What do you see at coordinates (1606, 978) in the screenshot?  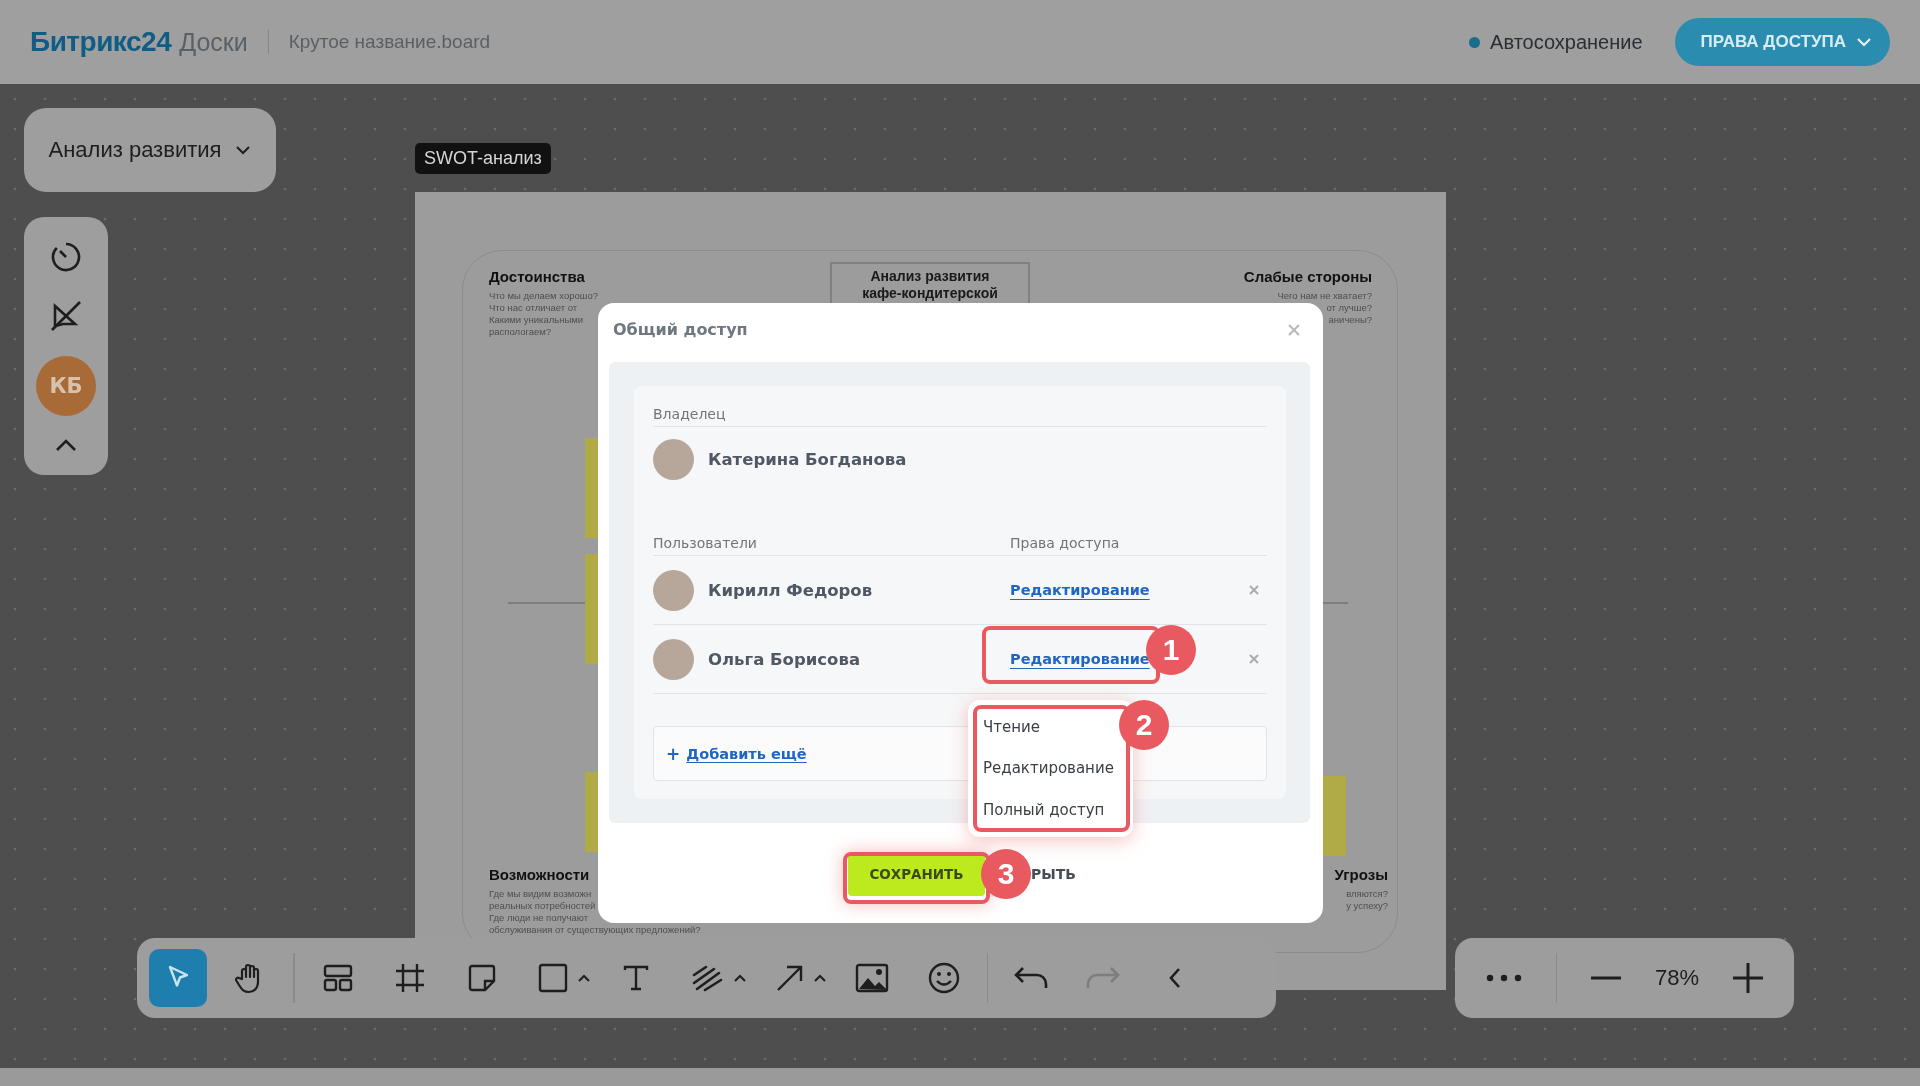 I see `zoom-out-icon` at bounding box center [1606, 978].